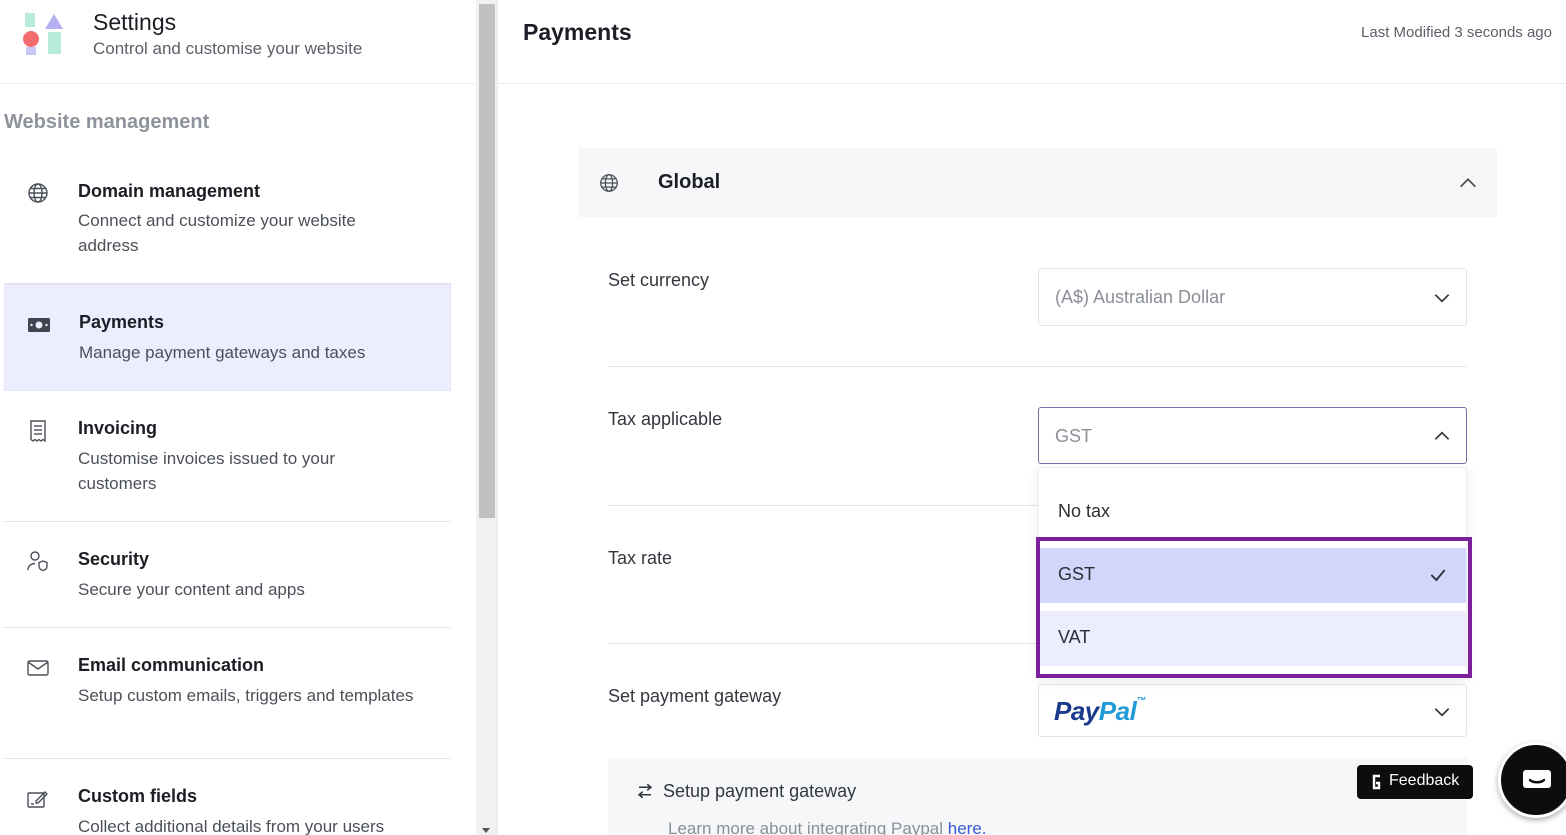  Describe the element at coordinates (37, 561) in the screenshot. I see `user-shield-icon` at that location.